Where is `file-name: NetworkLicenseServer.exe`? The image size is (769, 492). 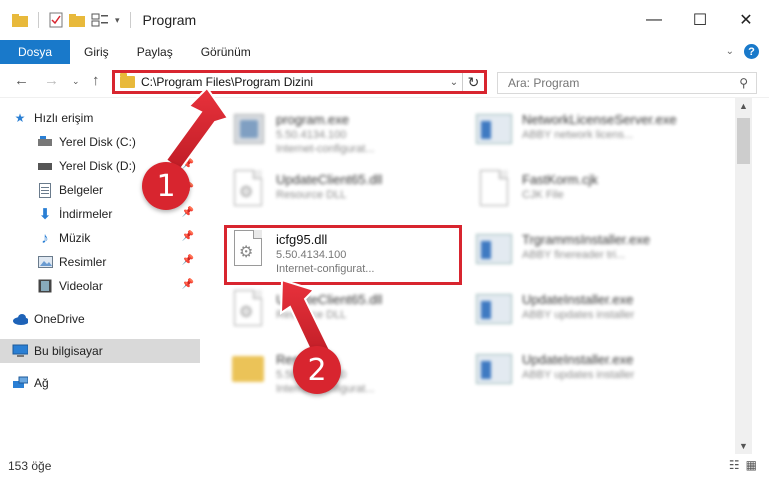
file-name: NetworkLicenseServer.exe is located at coordinates (599, 119).